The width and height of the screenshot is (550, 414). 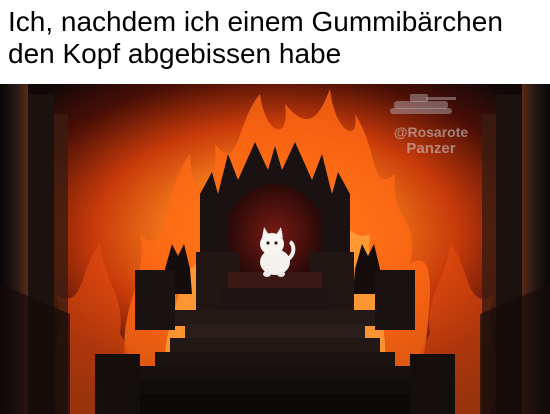 I want to click on tank-icon, so click(x=423, y=104).